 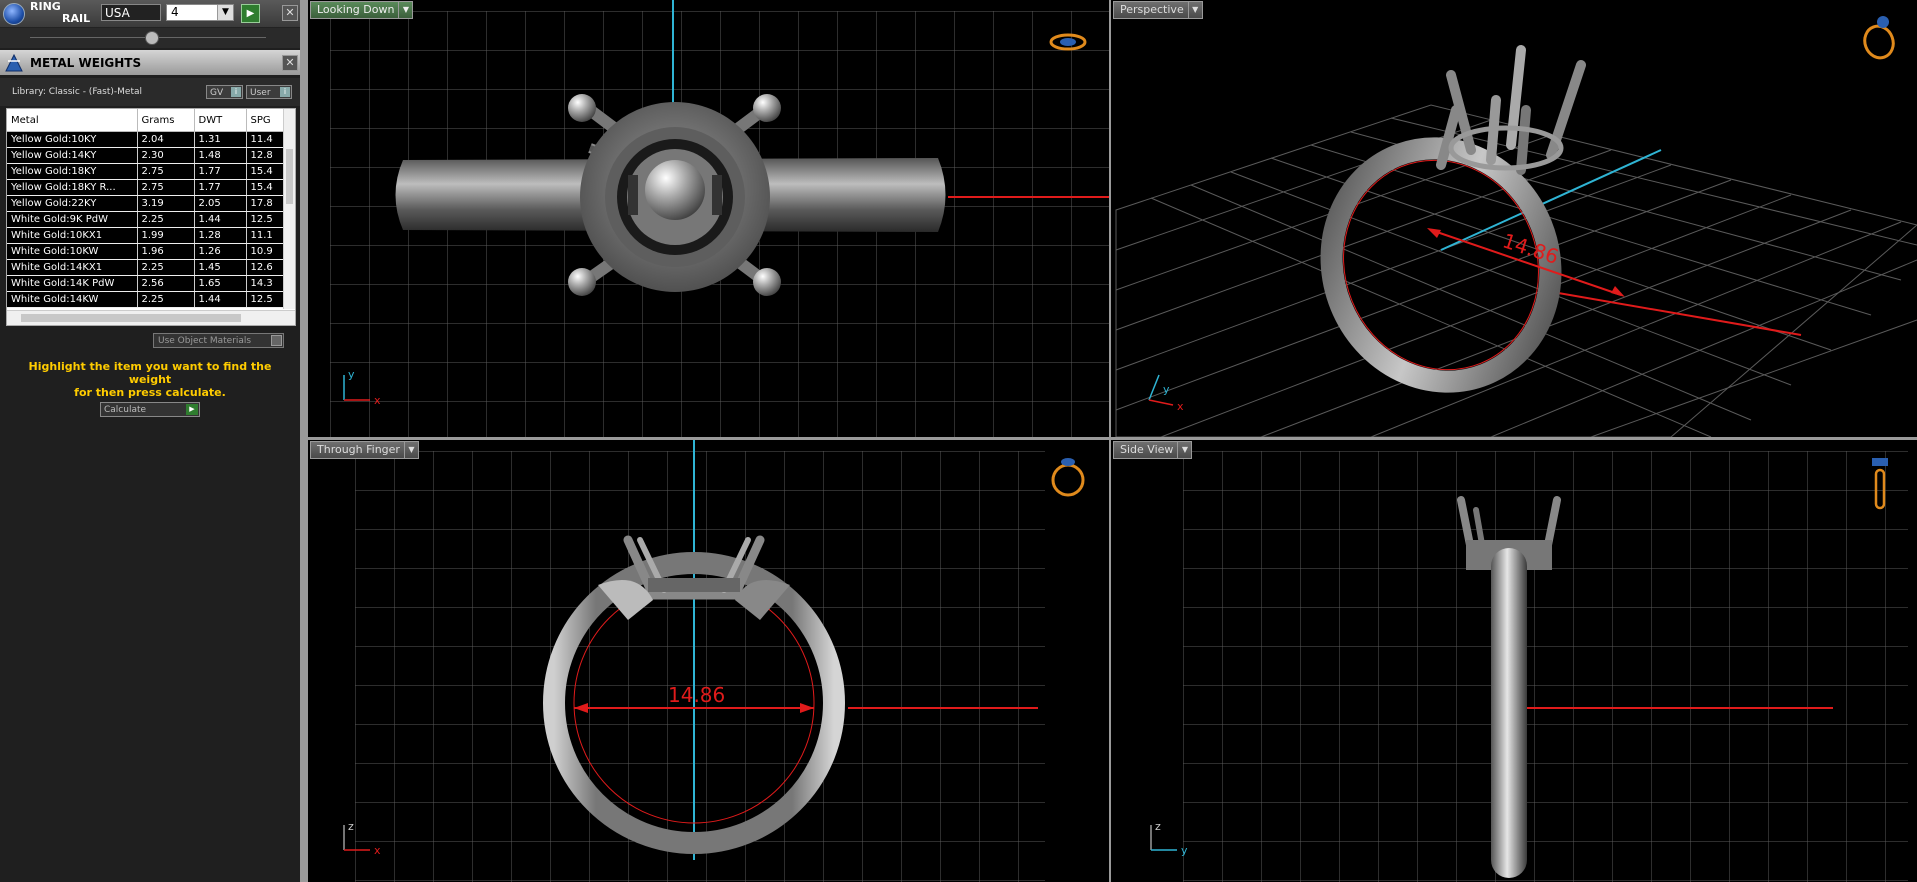 I want to click on ring-rail-slider, so click(x=150, y=38).